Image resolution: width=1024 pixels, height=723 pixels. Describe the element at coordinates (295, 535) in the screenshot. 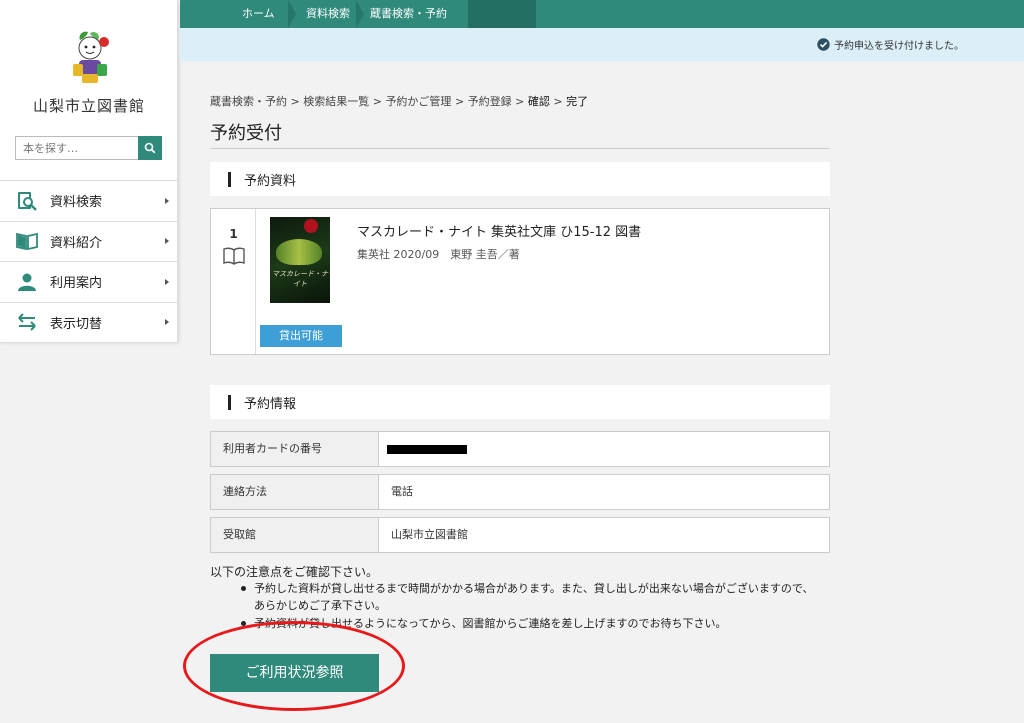

I see `info-label: 受取館` at that location.